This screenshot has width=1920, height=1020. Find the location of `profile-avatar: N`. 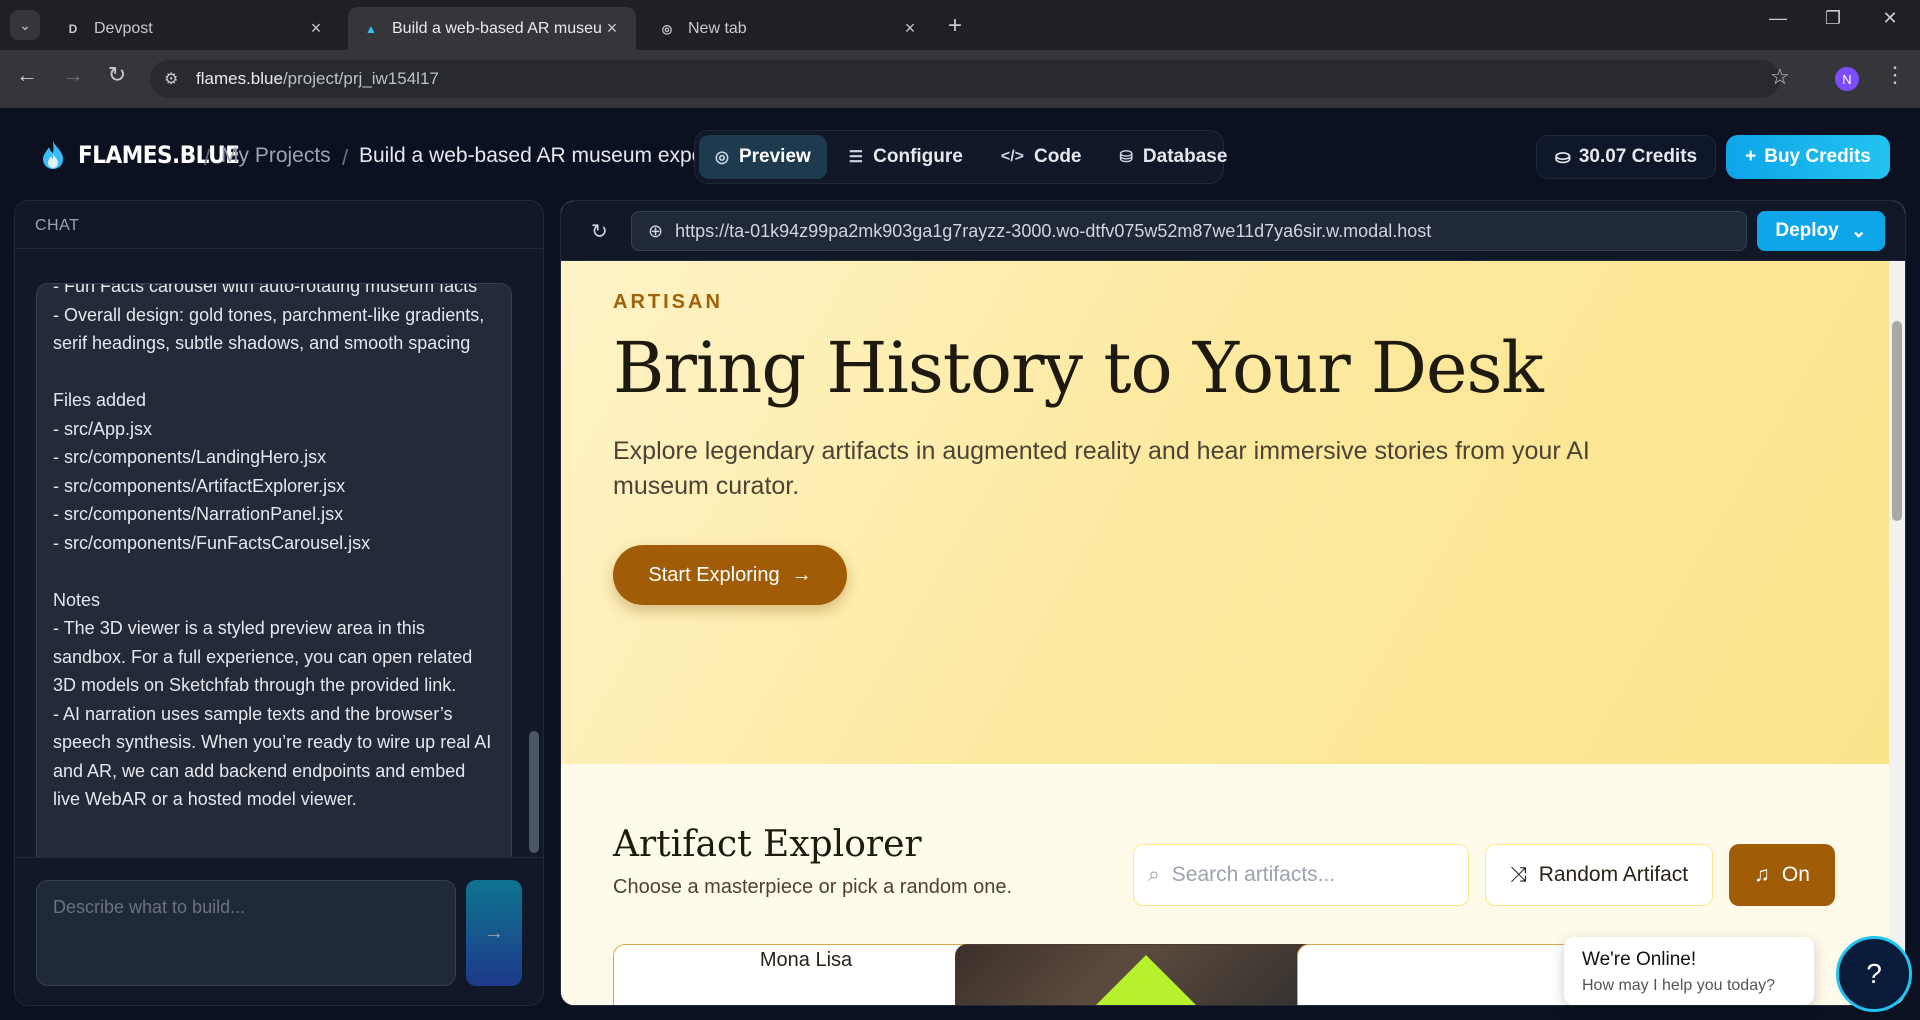

profile-avatar: N is located at coordinates (1847, 79).